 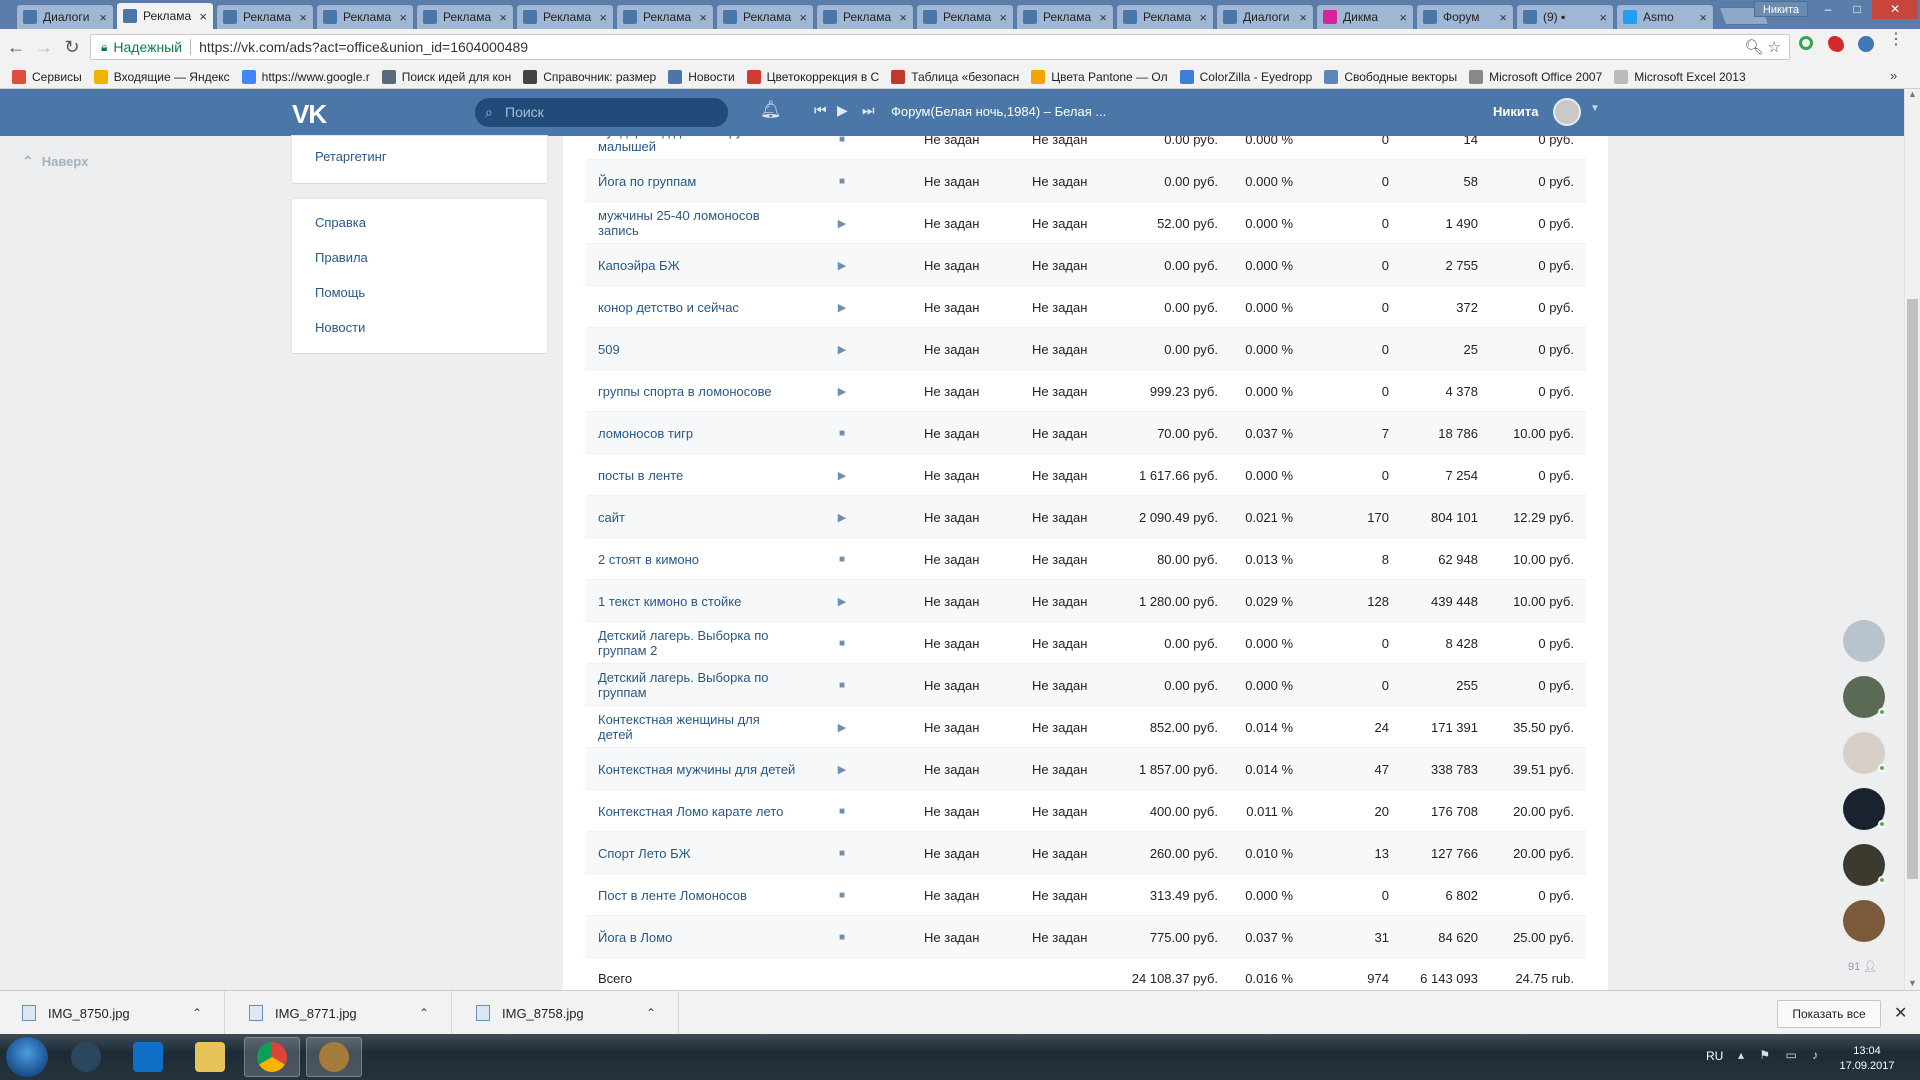 I want to click on sidebar-item-retargeting: Ретаргетинг, so click(x=419, y=157).